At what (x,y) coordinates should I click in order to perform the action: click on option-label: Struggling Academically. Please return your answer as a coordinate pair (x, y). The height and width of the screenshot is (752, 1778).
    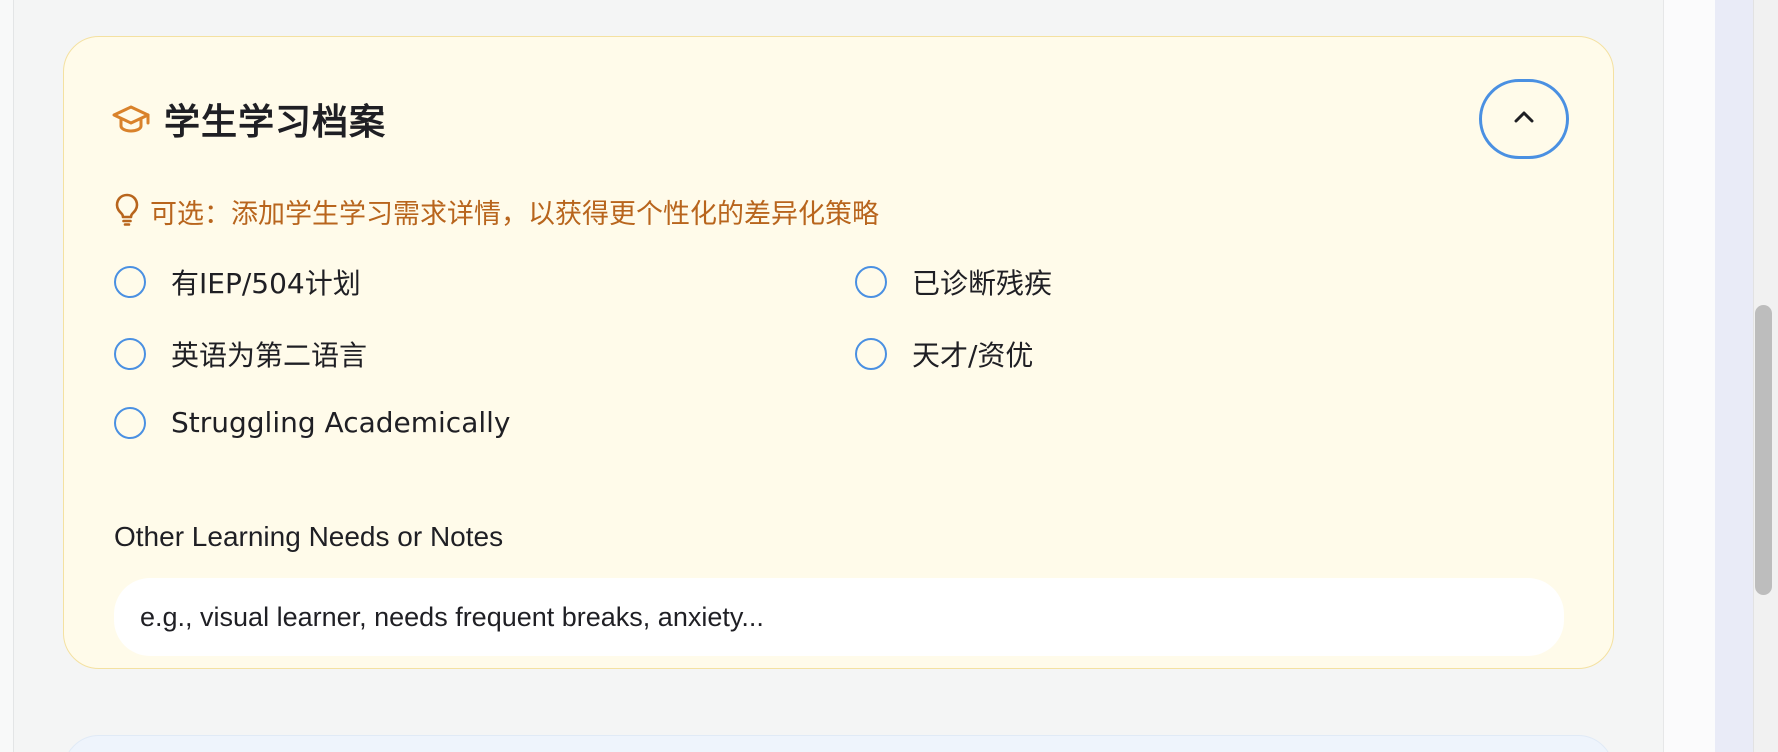
    Looking at the image, I should click on (341, 422).